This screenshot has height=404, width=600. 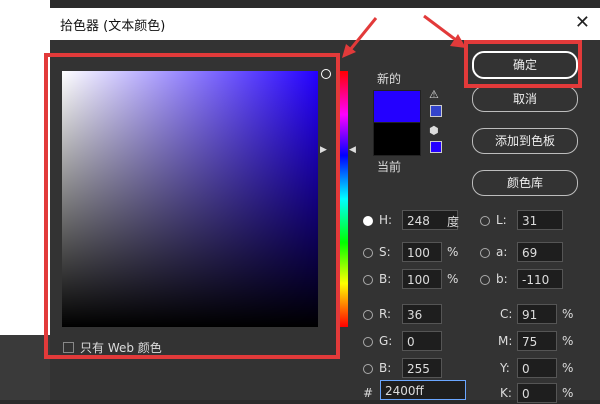 What do you see at coordinates (568, 314) in the screenshot?
I see `unit-c: %` at bounding box center [568, 314].